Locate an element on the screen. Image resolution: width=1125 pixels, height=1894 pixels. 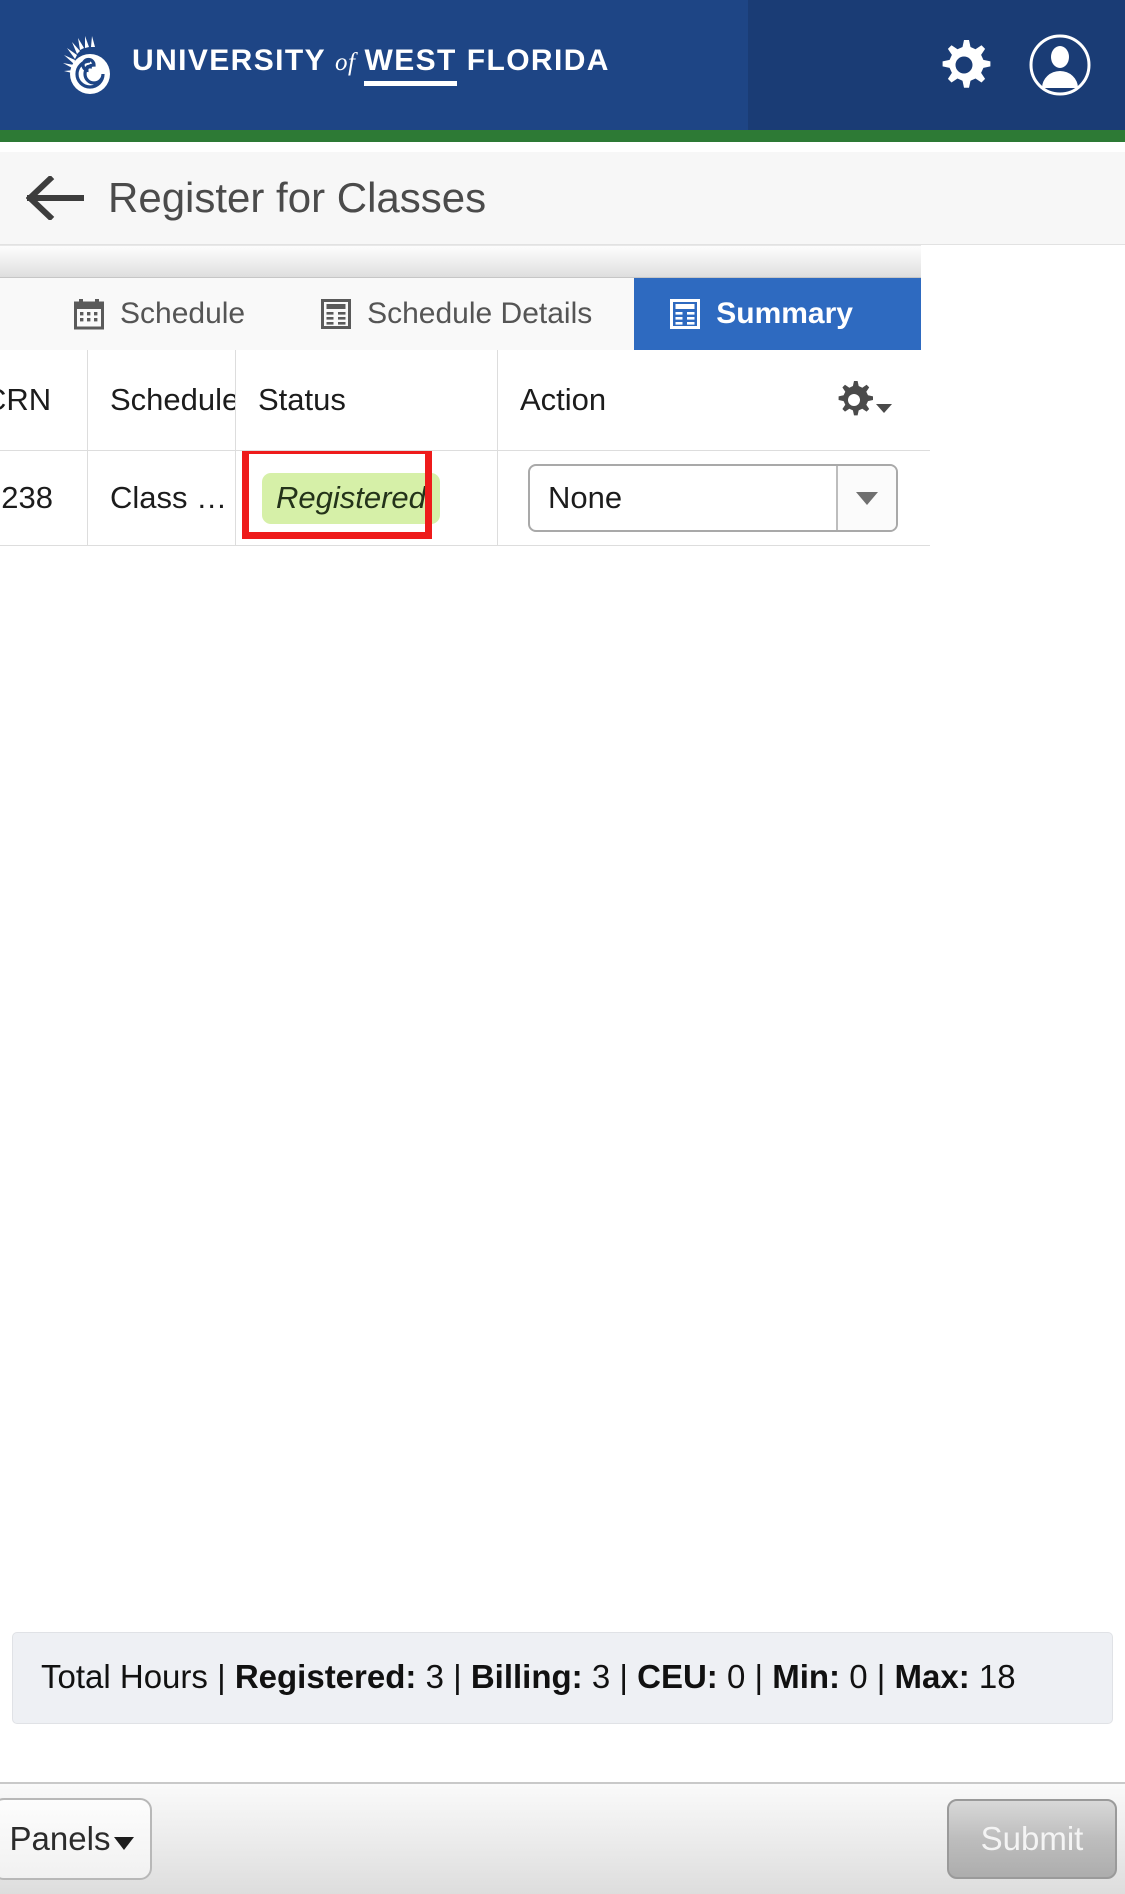
totals-max-label: Max: is located at coordinates (932, 1676).